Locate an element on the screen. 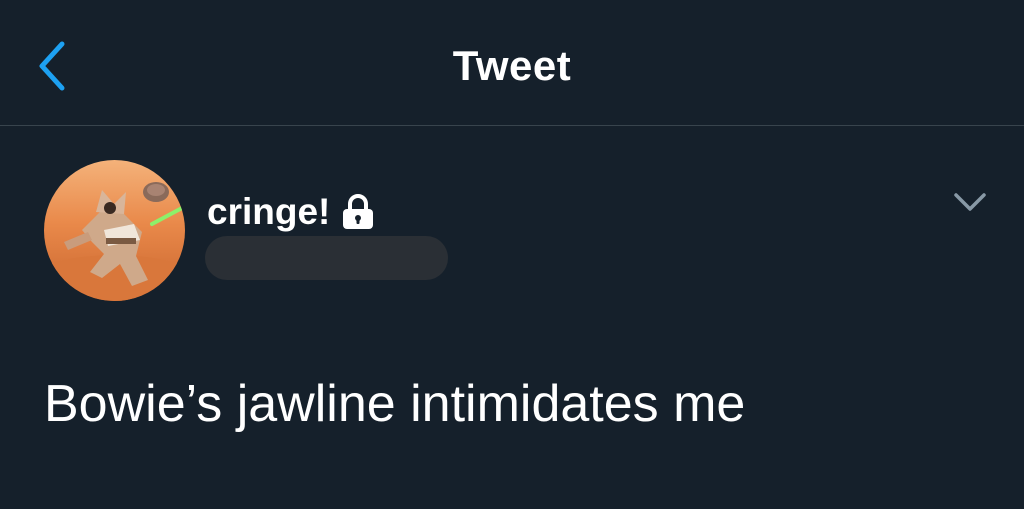 The width and height of the screenshot is (1024, 509). tweet-options-button is located at coordinates (970, 202).